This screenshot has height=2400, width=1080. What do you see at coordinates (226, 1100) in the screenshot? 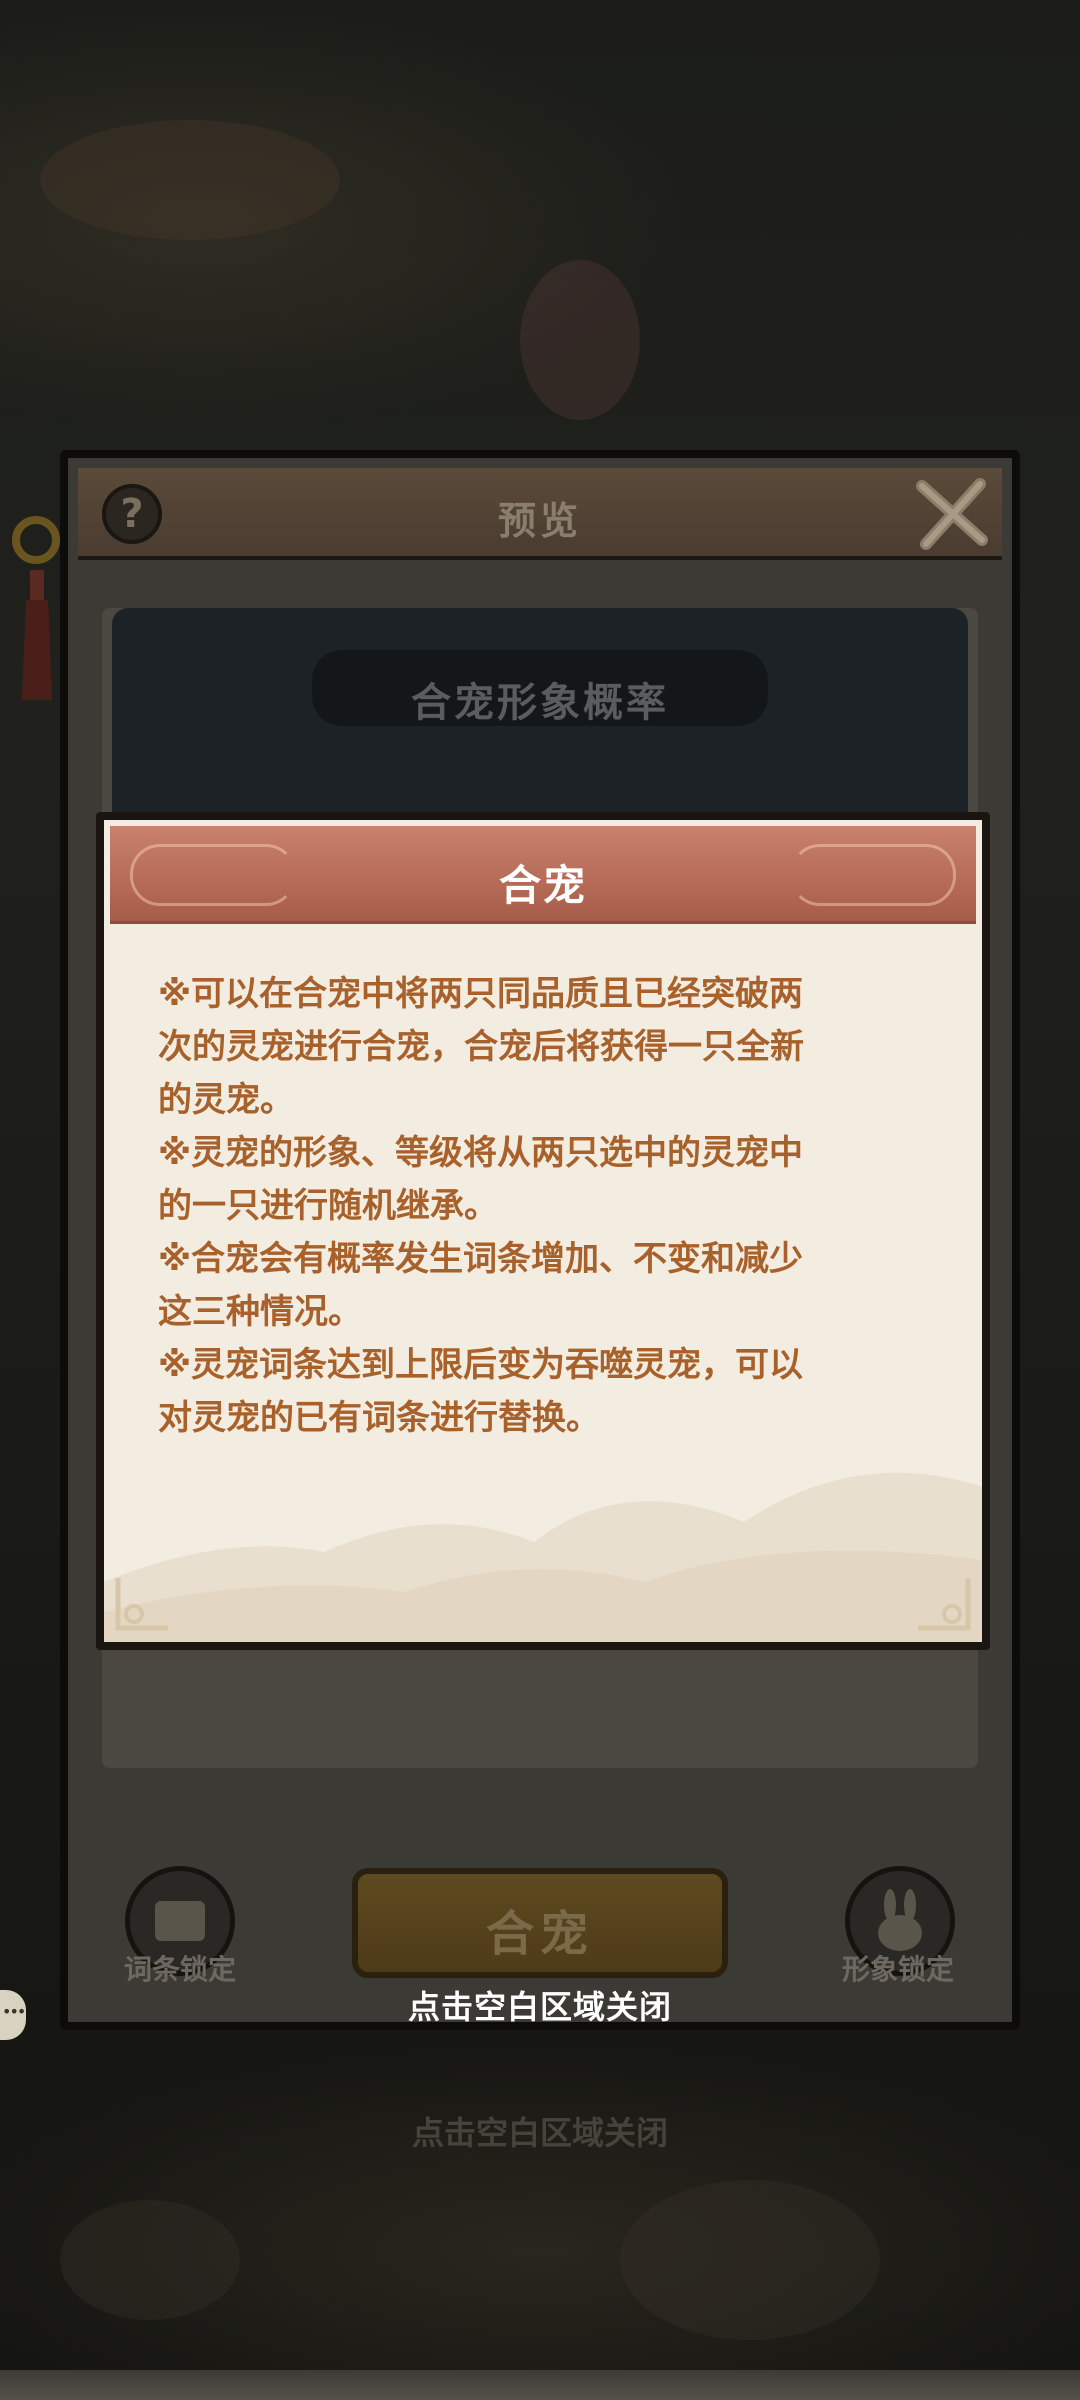
I see `description-line: 的灵宠。` at bounding box center [226, 1100].